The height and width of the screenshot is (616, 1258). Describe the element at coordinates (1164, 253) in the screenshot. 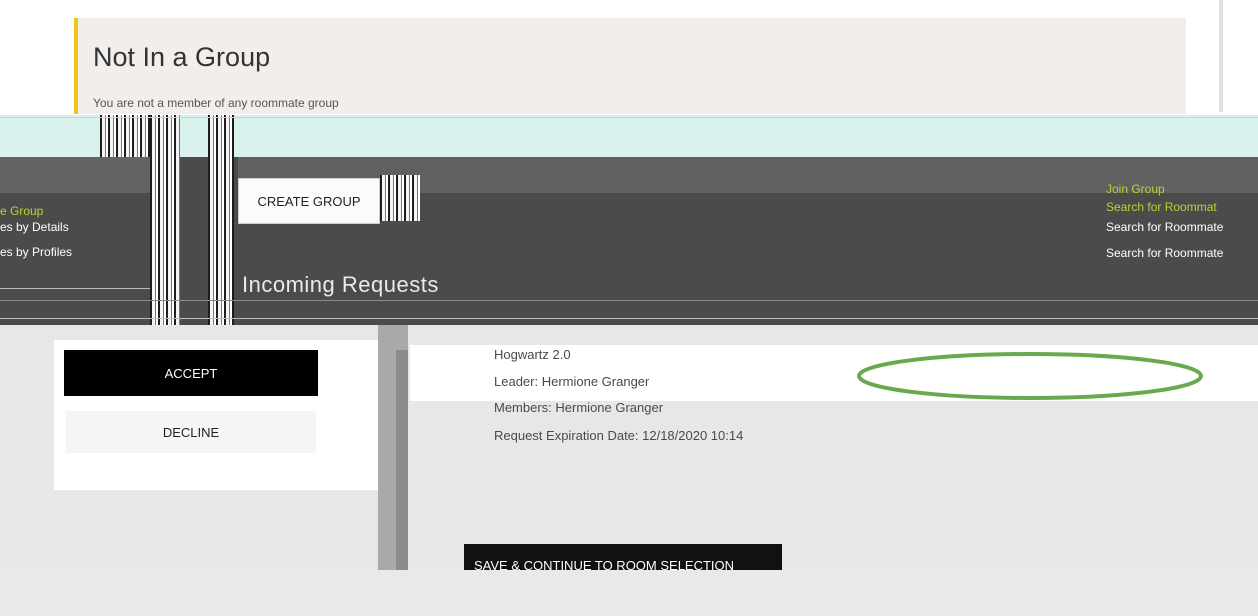

I see `sidebar-link-search-roommates-profiles: Search for Roommate` at that location.